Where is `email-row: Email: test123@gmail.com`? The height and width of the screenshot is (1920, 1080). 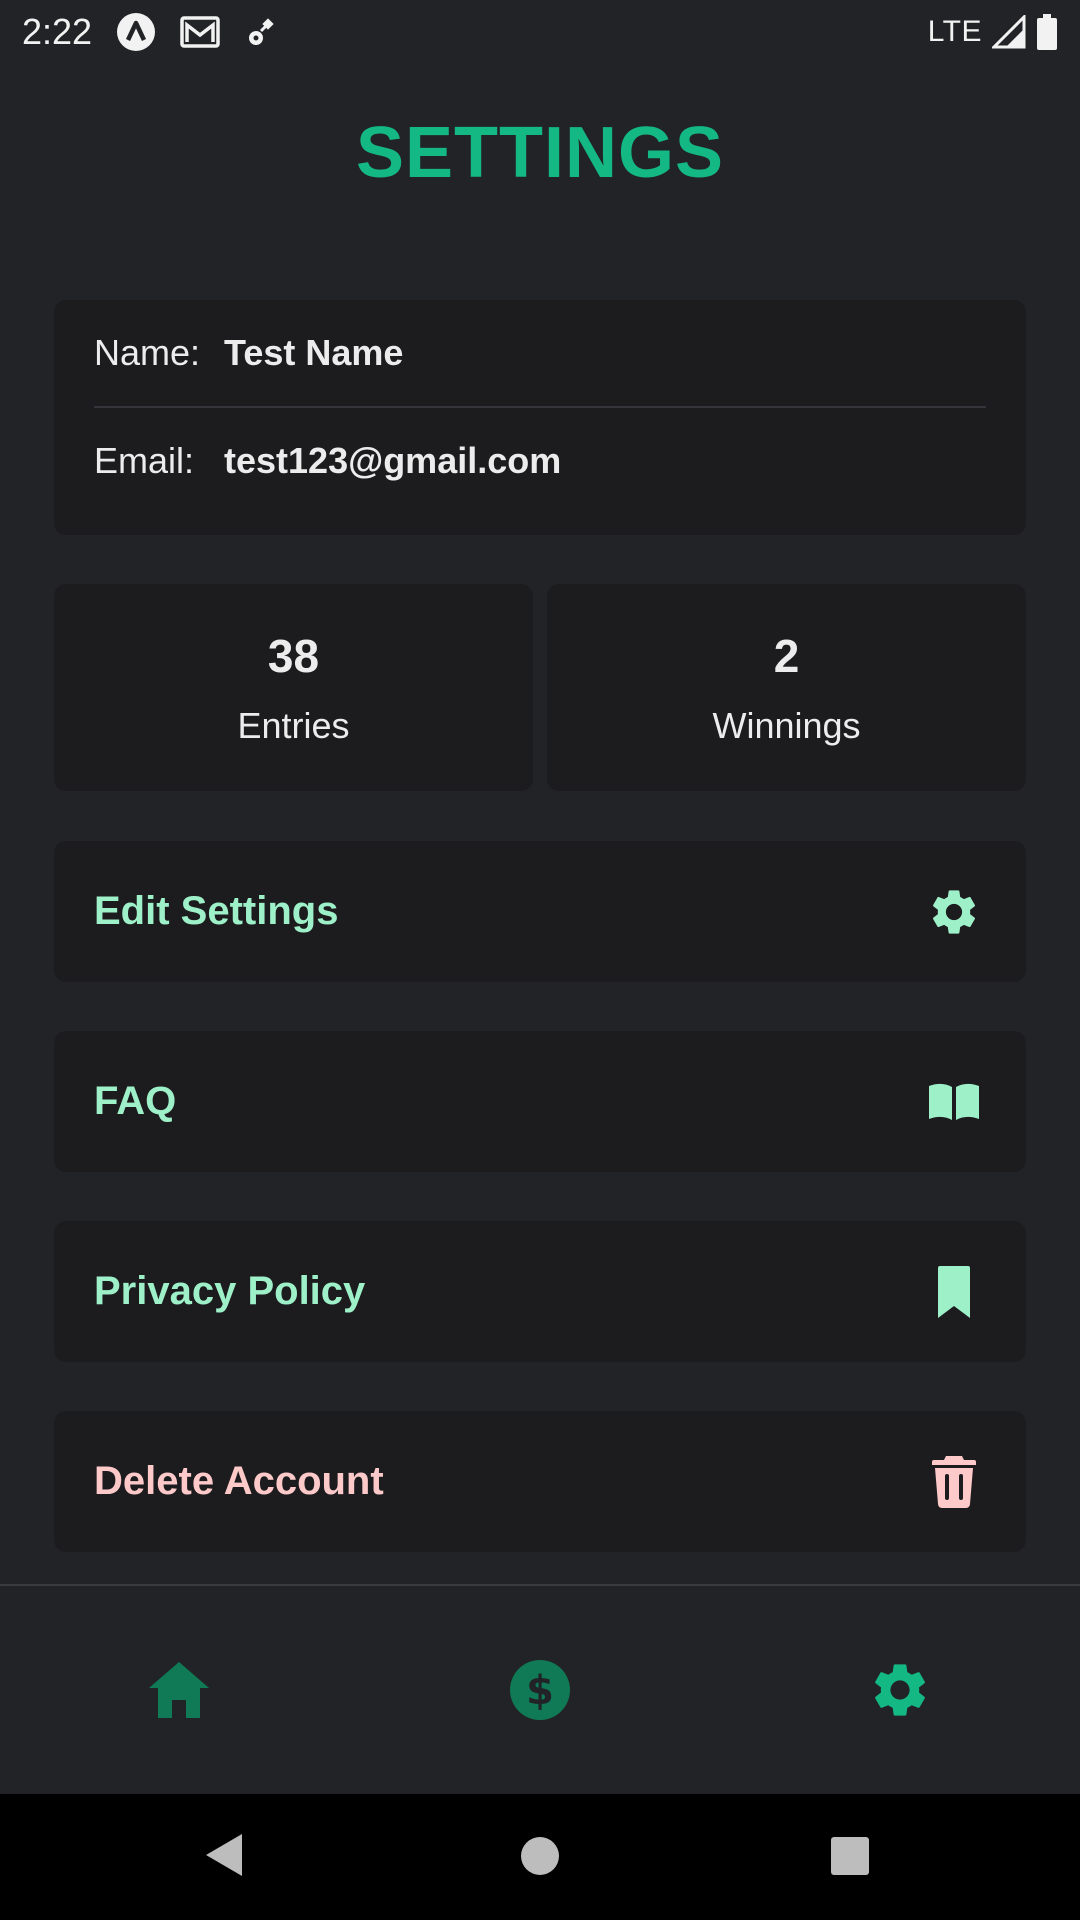
email-row: Email: test123@gmail.com is located at coordinates (540, 461).